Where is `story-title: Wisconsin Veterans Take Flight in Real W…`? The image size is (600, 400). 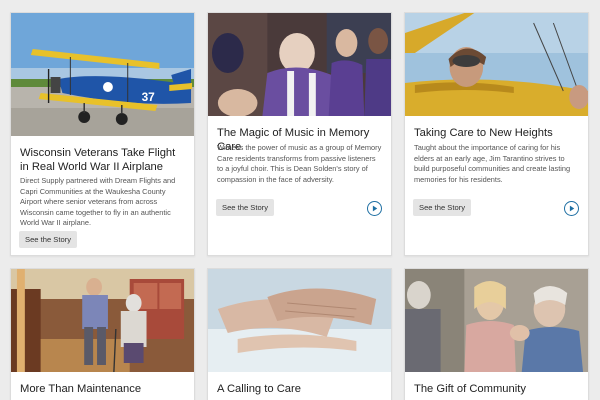
story-title: Wisconsin Veterans Take Flight in Real W… is located at coordinates (102, 160).